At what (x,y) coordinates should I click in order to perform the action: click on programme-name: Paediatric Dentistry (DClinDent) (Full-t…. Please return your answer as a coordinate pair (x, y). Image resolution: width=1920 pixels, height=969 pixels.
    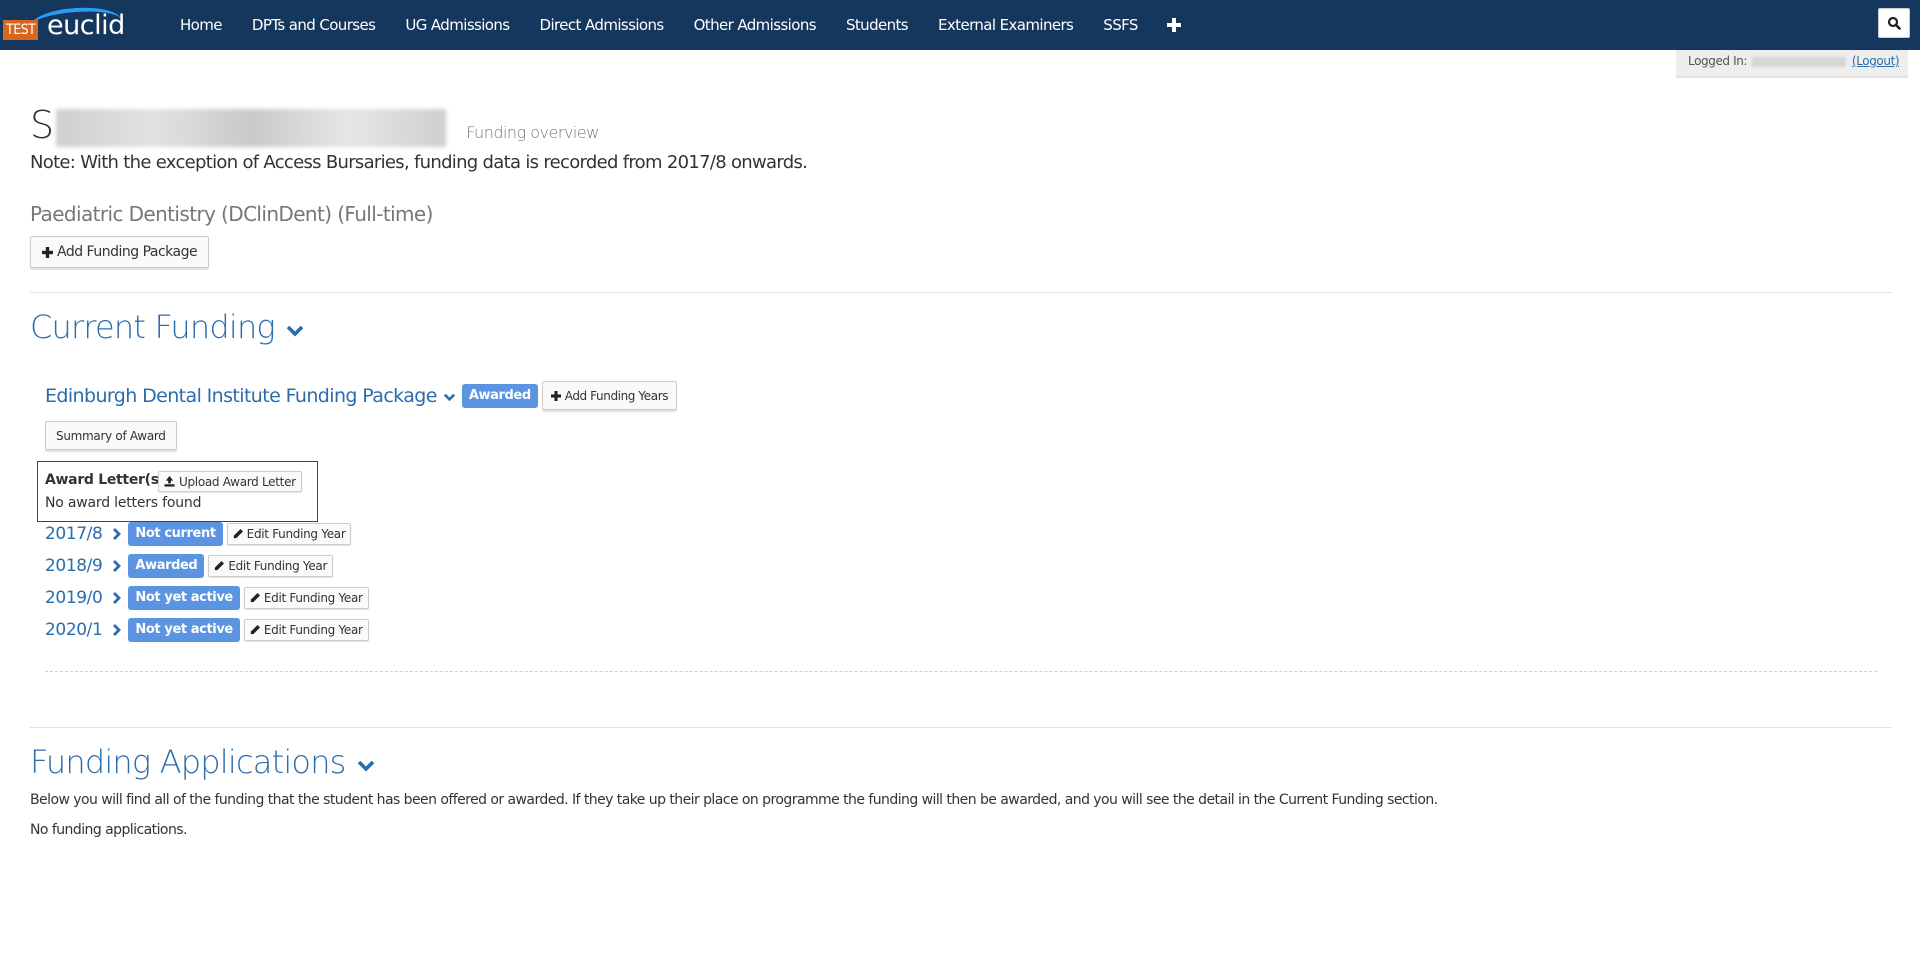
    Looking at the image, I should click on (231, 214).